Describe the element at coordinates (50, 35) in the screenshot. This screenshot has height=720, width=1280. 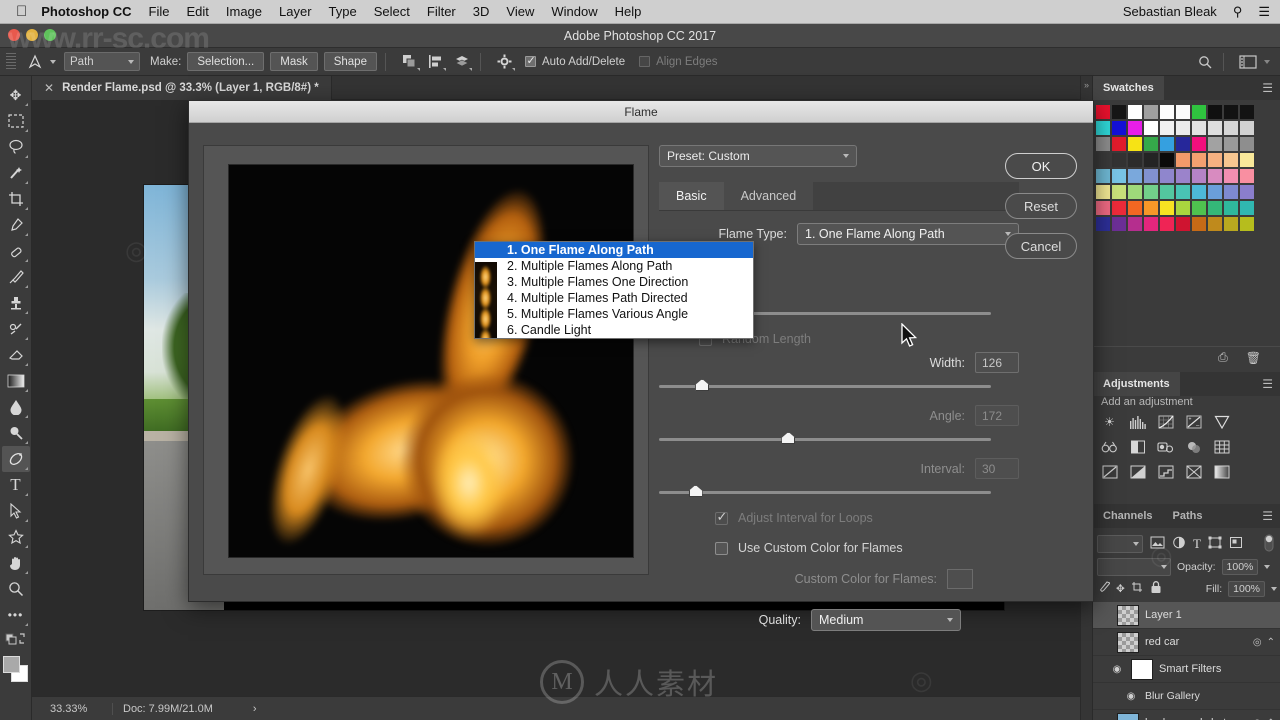
I see `maximize-window-button` at that location.